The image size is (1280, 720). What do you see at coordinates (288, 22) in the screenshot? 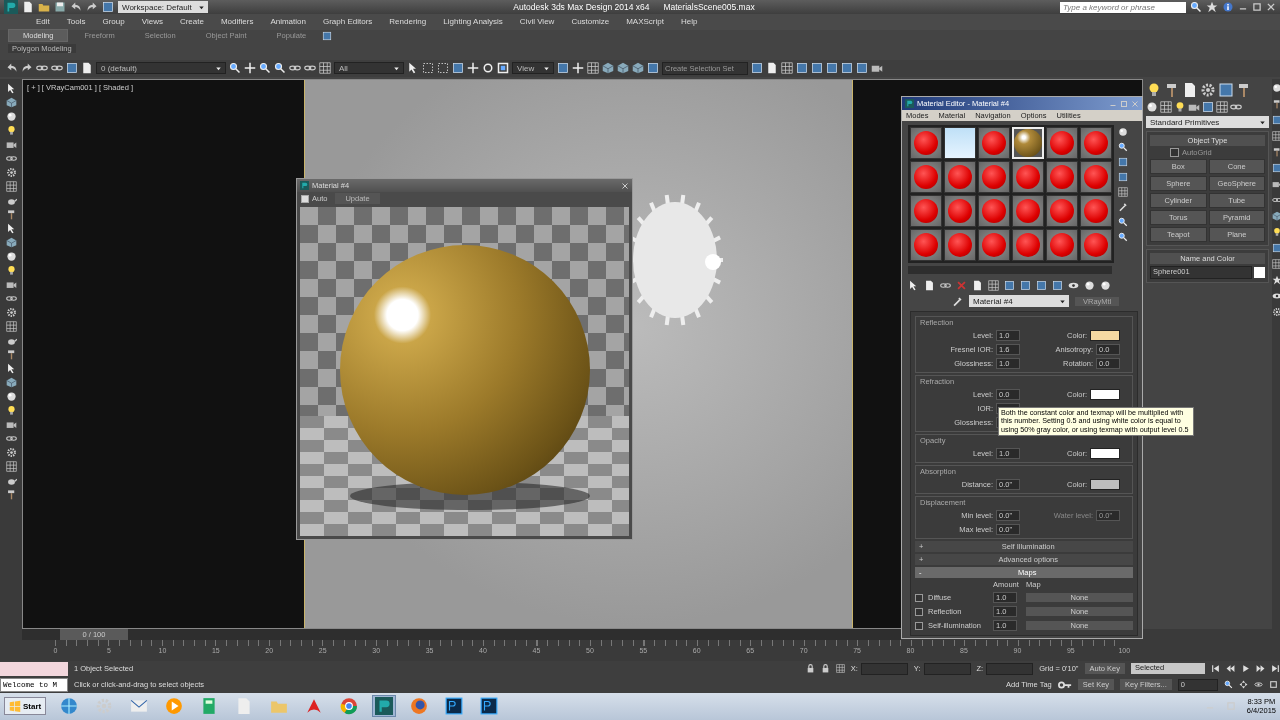
I see `menu-item: Animation` at bounding box center [288, 22].